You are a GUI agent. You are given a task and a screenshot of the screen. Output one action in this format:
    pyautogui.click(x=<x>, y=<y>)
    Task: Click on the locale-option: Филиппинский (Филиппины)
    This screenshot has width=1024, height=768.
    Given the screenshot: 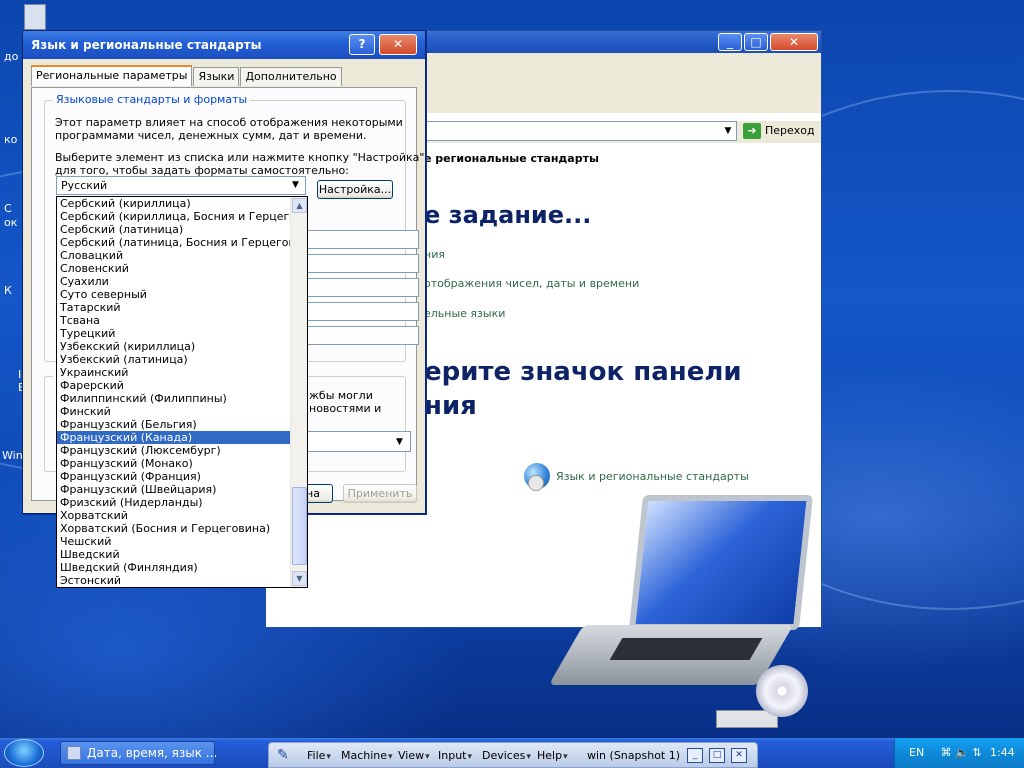 What is the action you would take?
    pyautogui.click(x=173, y=398)
    